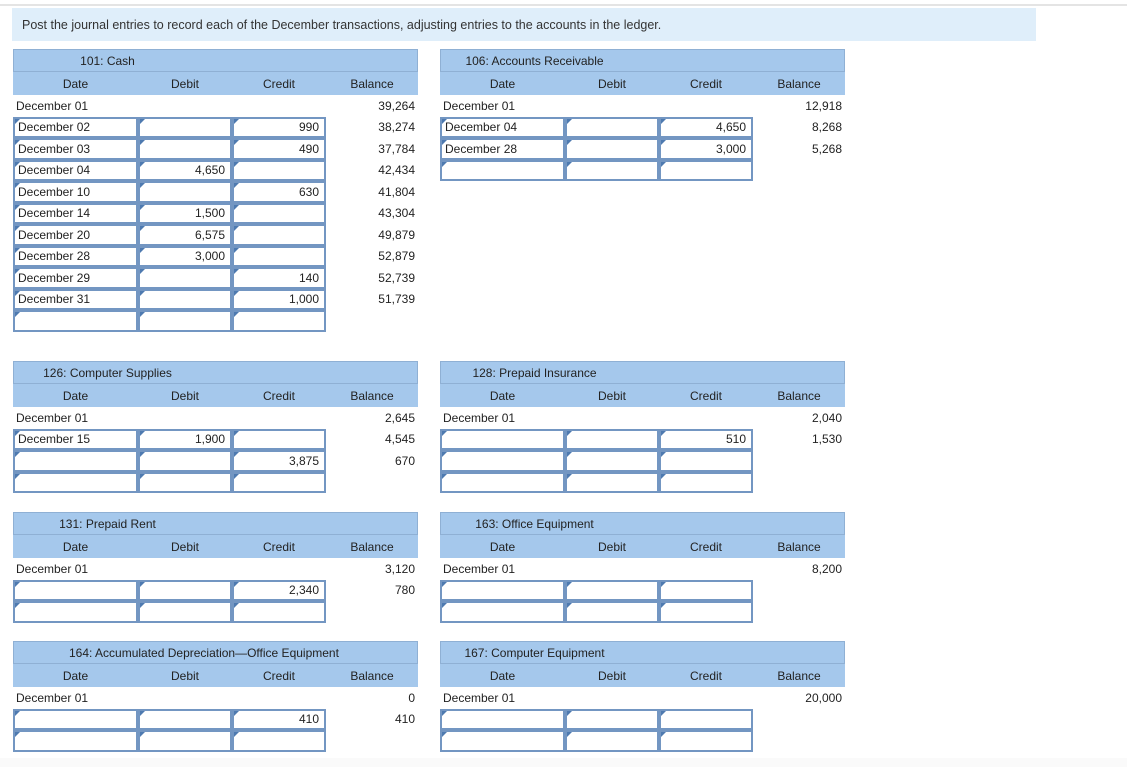  I want to click on date-field: December 01, so click(479, 417).